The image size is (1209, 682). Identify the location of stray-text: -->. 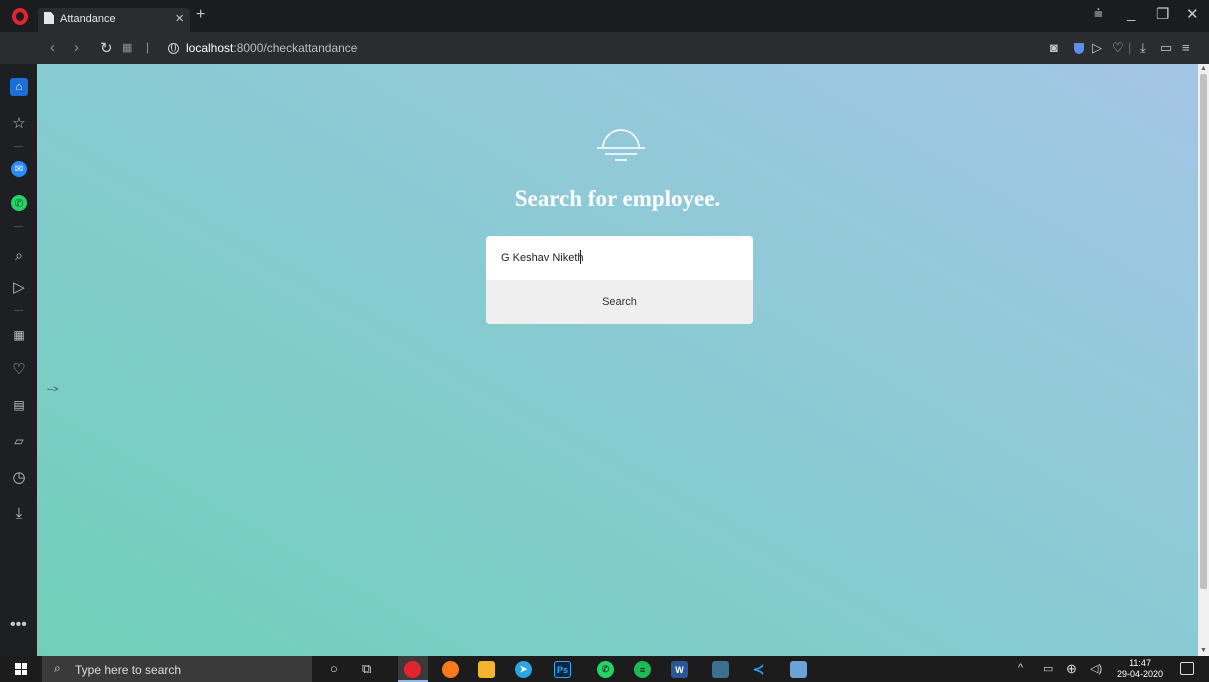
(53, 389).